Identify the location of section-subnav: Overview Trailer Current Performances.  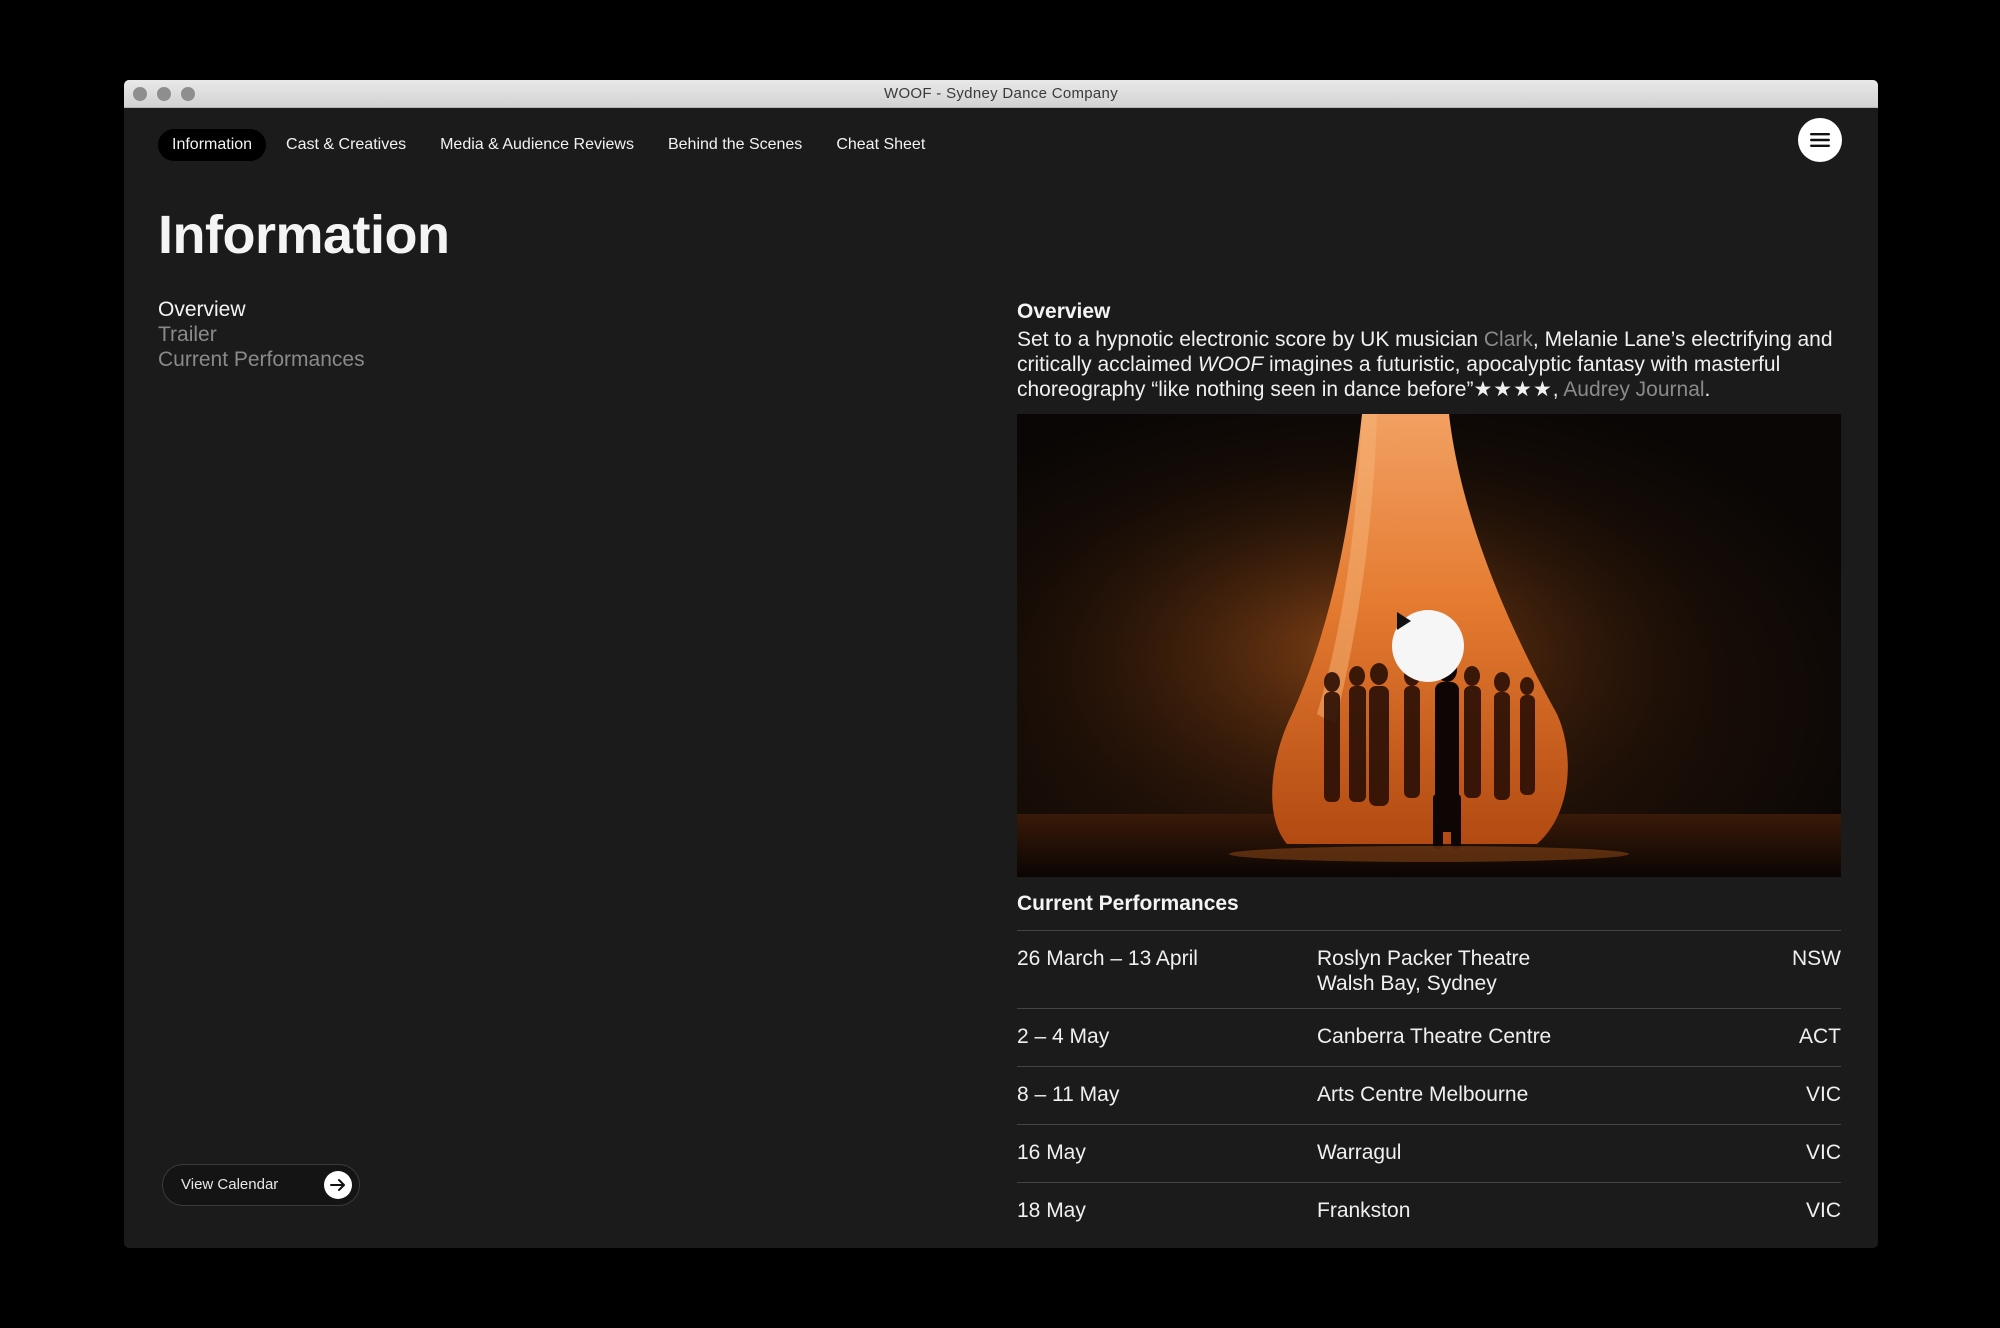
(261, 334).